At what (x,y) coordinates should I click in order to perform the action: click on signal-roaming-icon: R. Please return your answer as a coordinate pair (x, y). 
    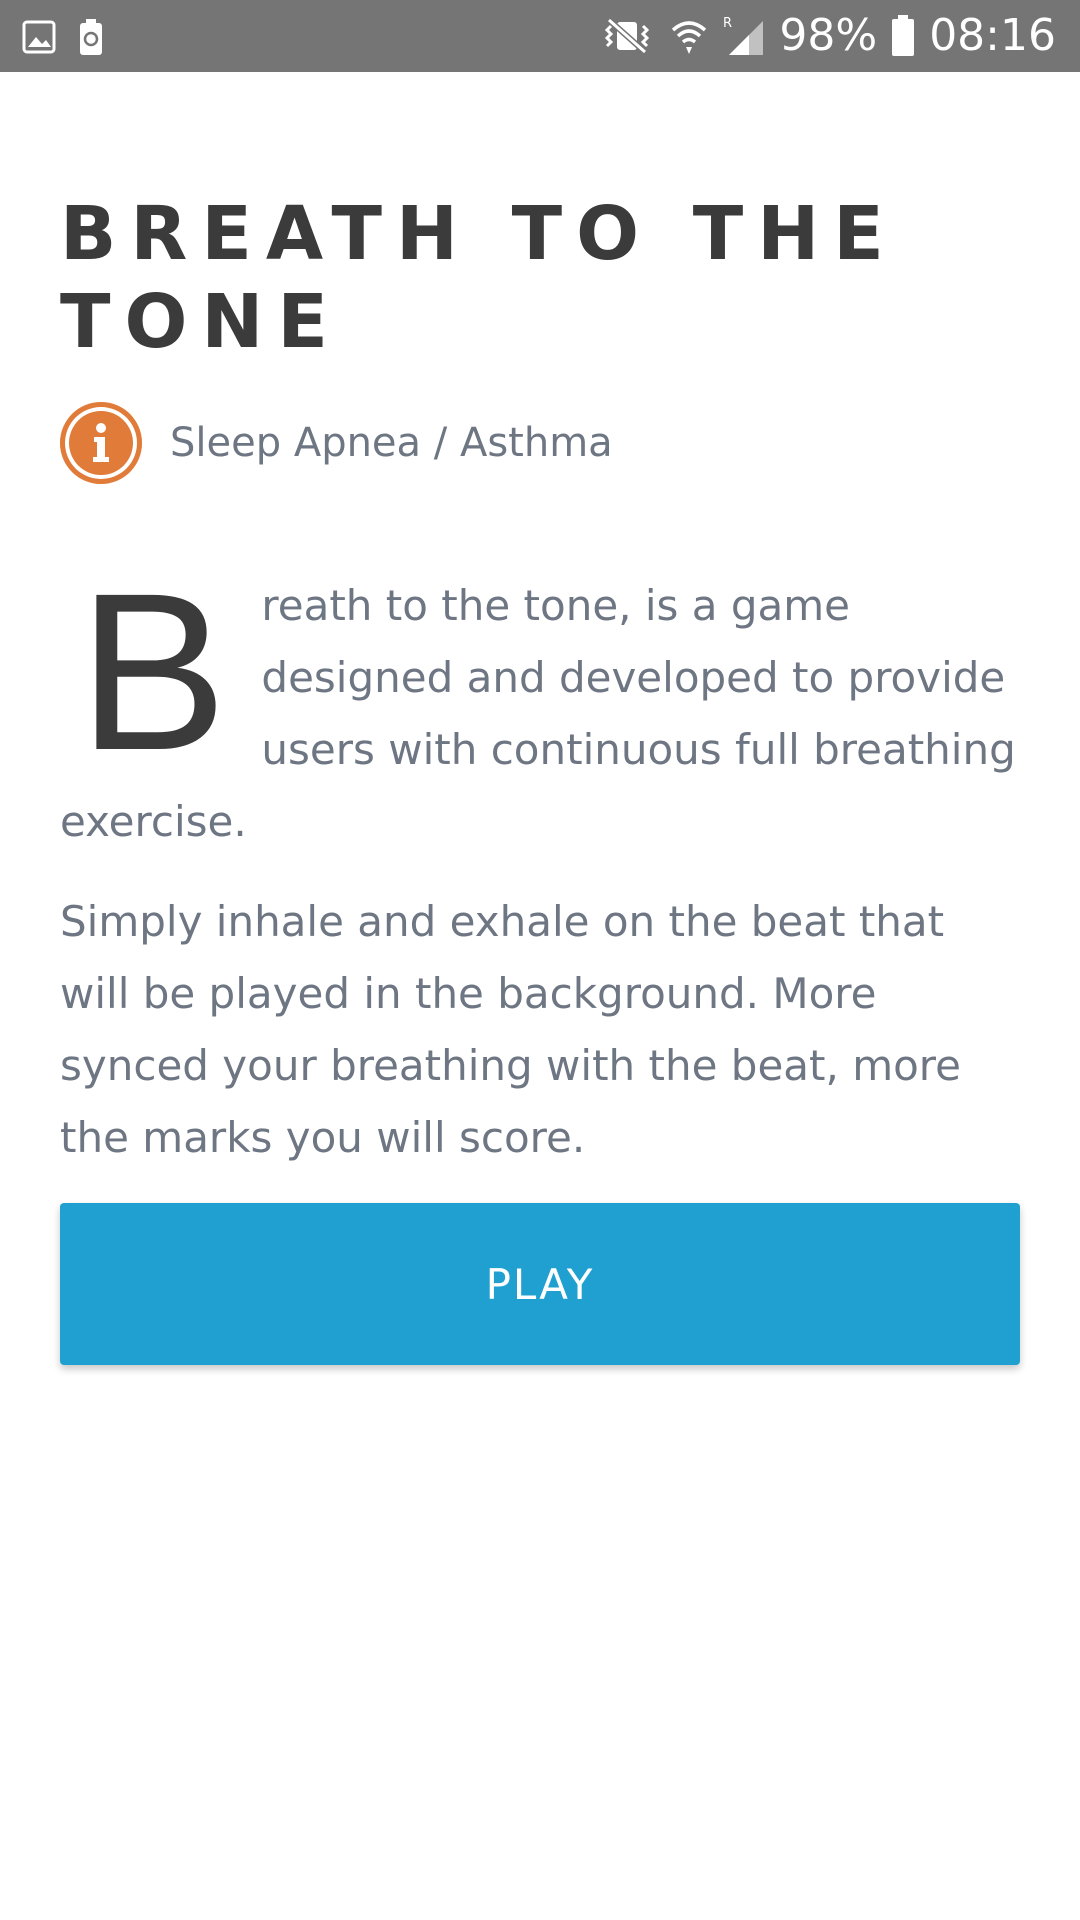
    Looking at the image, I should click on (743, 35).